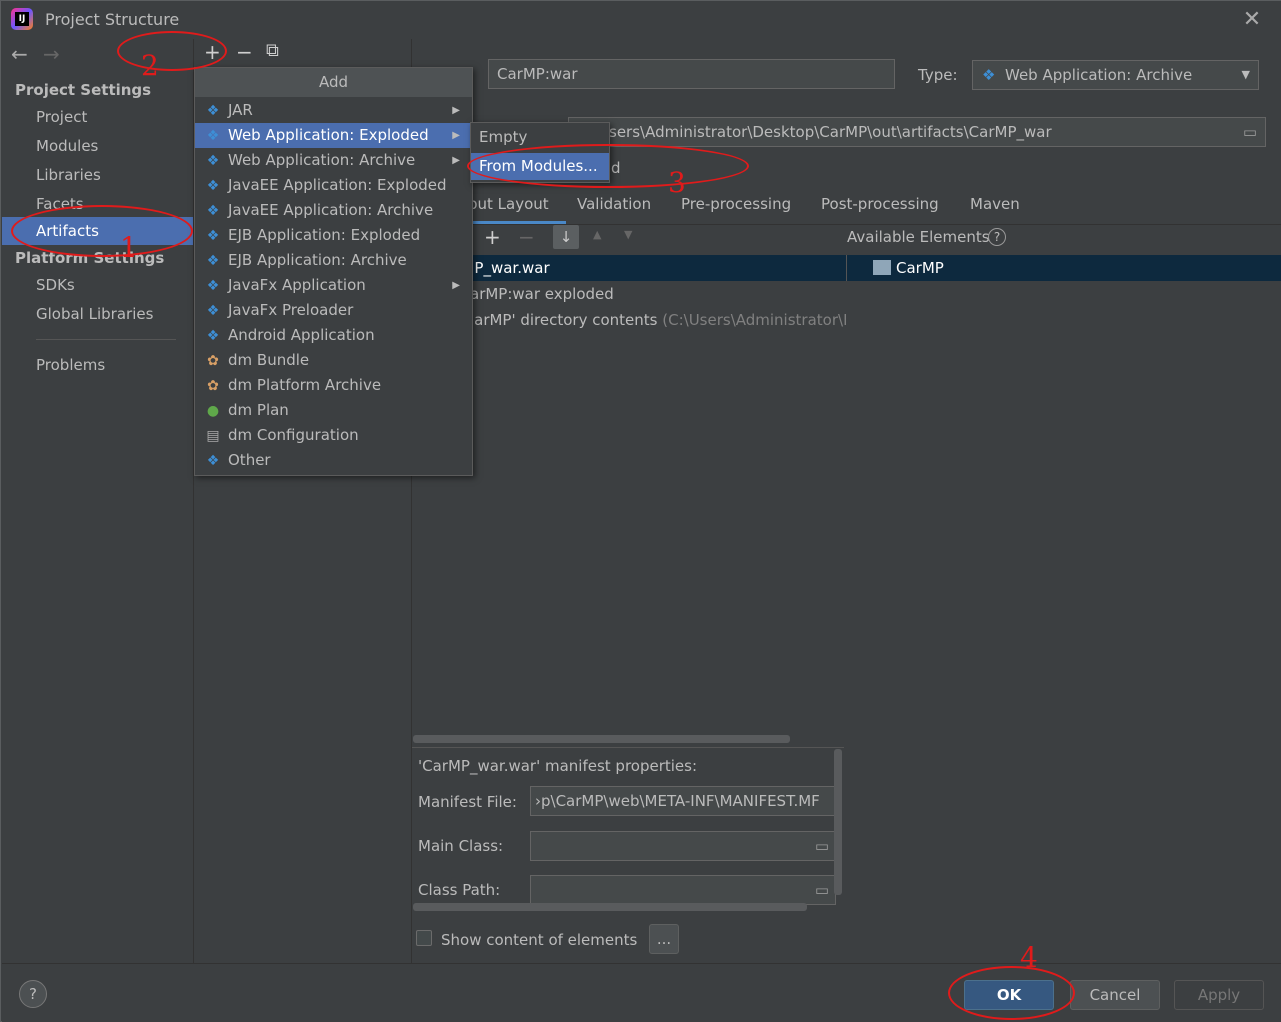  I want to click on manifest-heading: 'CarMP_war.war' manifest properties:, so click(558, 766).